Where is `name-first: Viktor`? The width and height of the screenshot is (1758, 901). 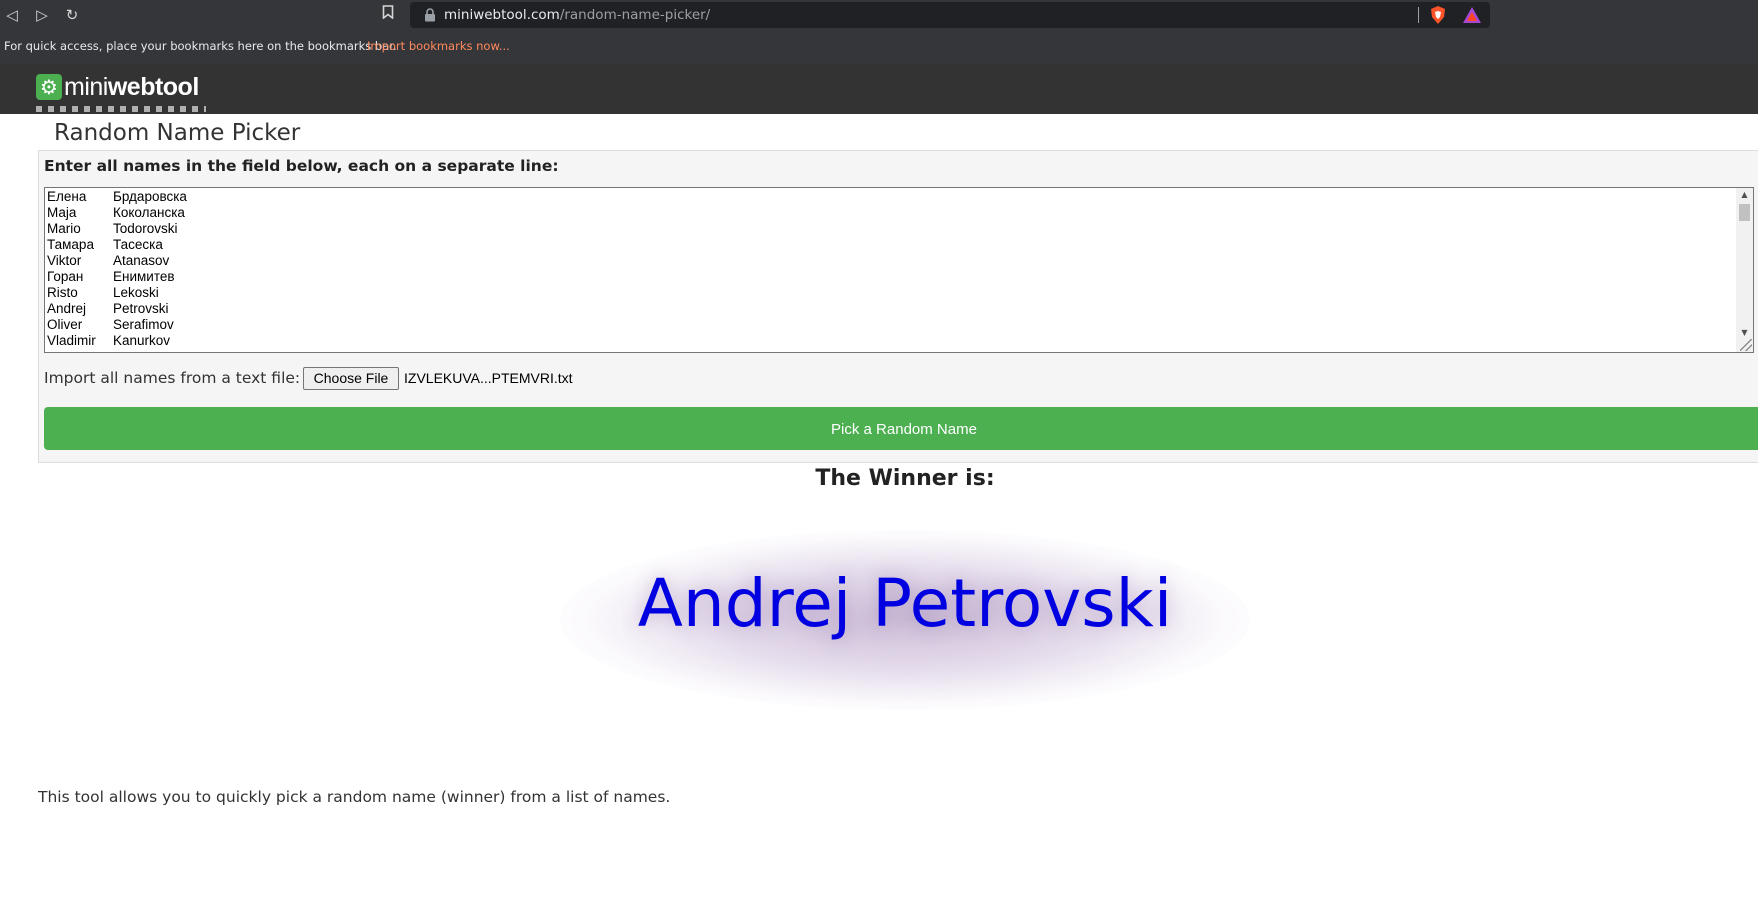
name-first: Viktor is located at coordinates (64, 260).